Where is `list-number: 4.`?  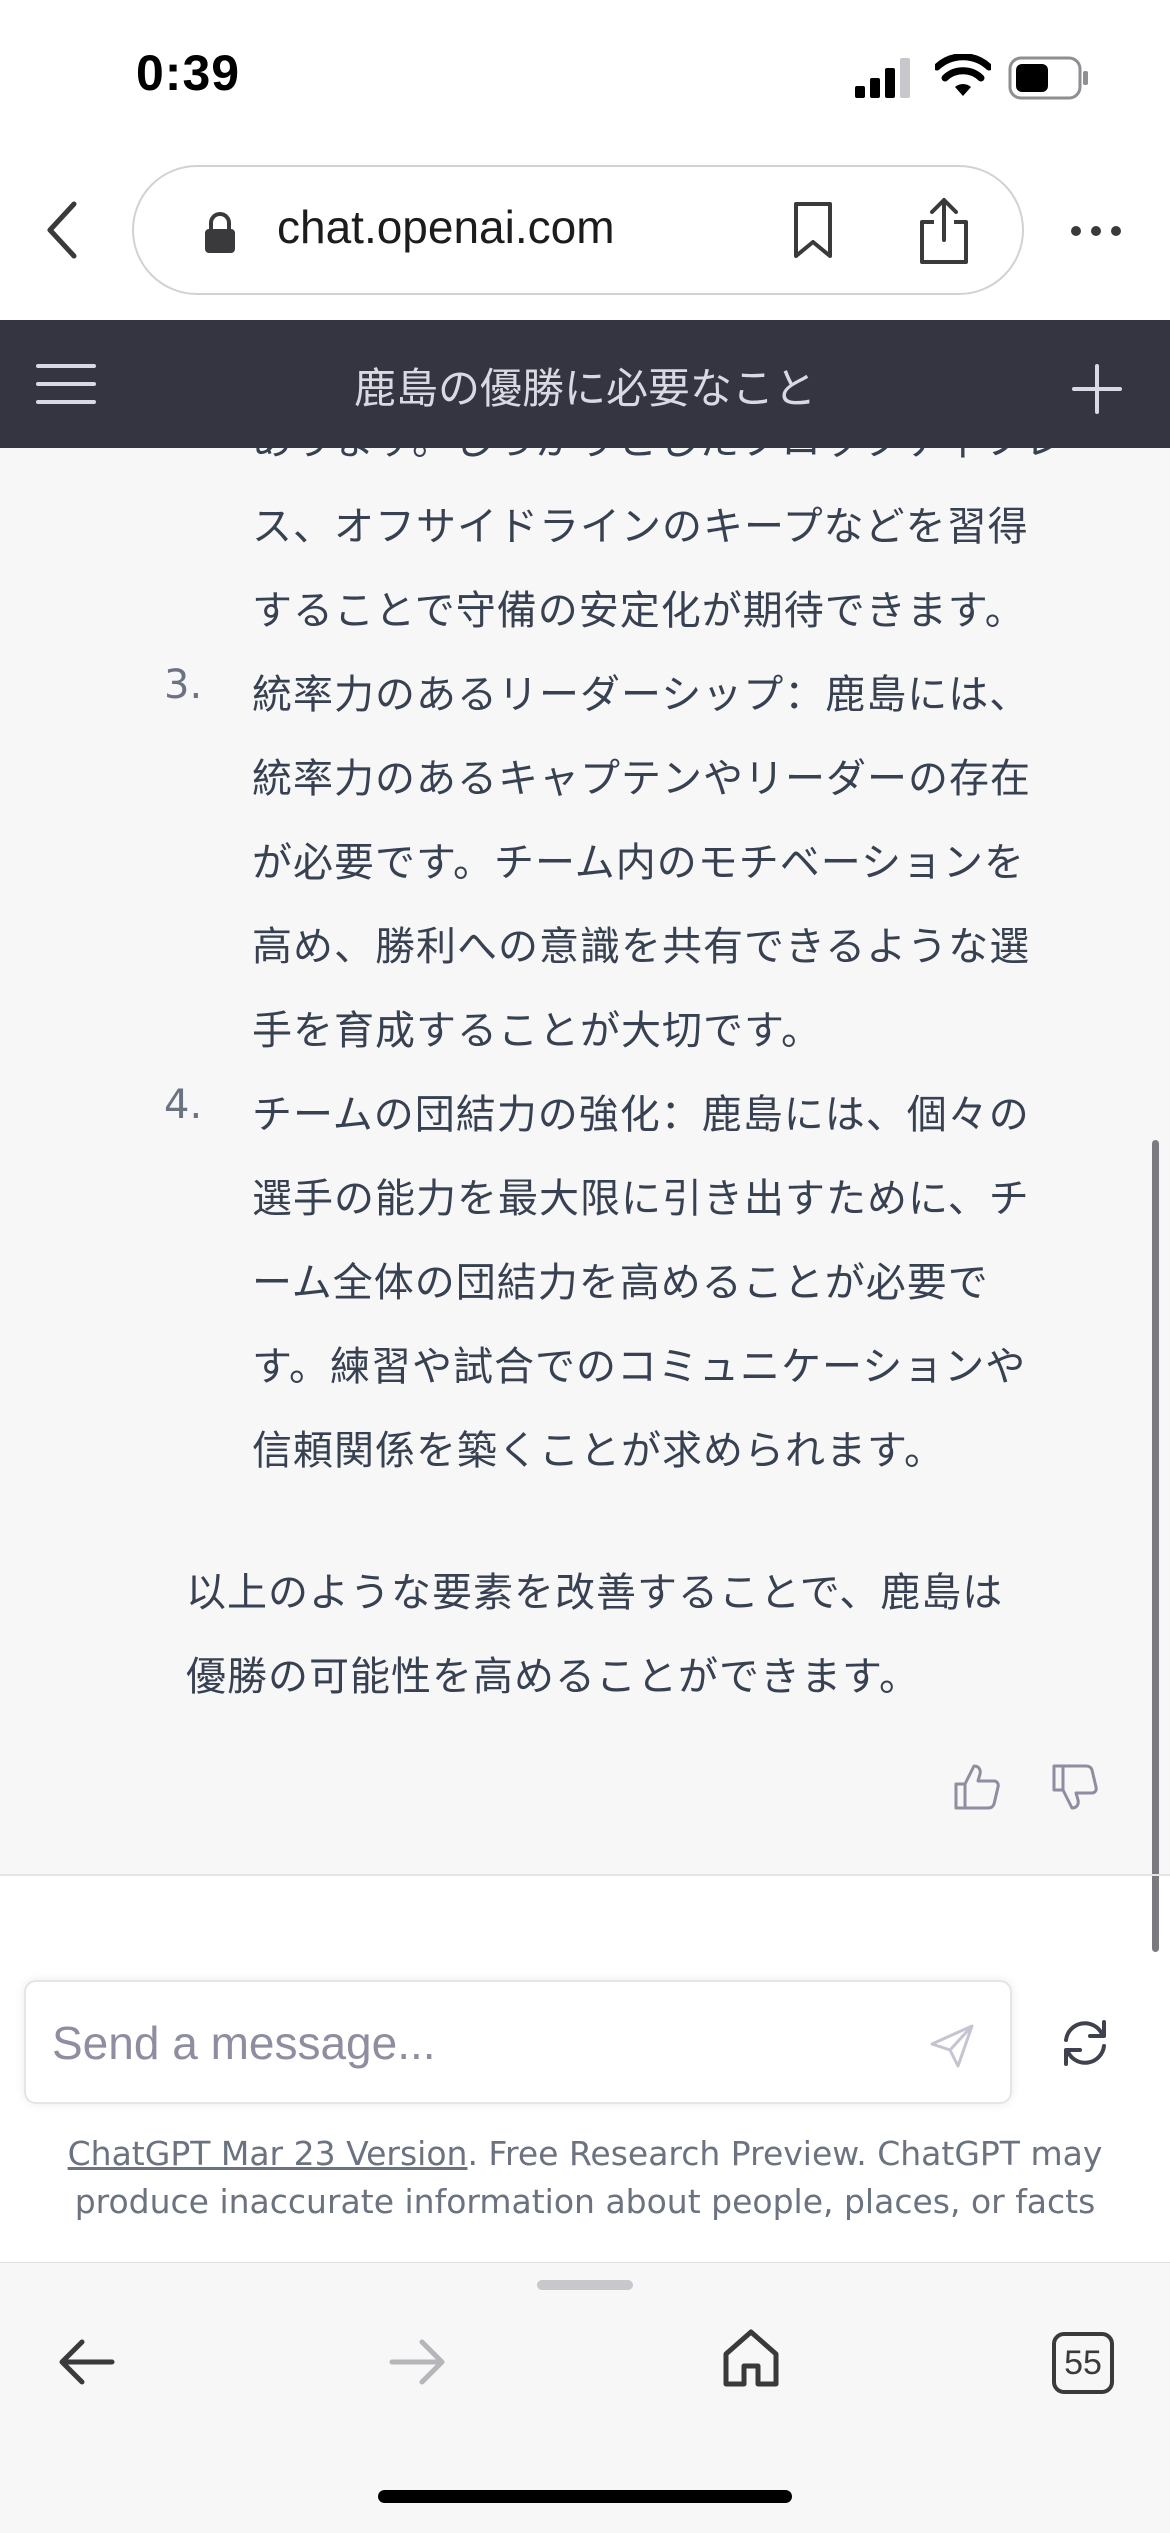
list-number: 4. is located at coordinates (183, 1105).